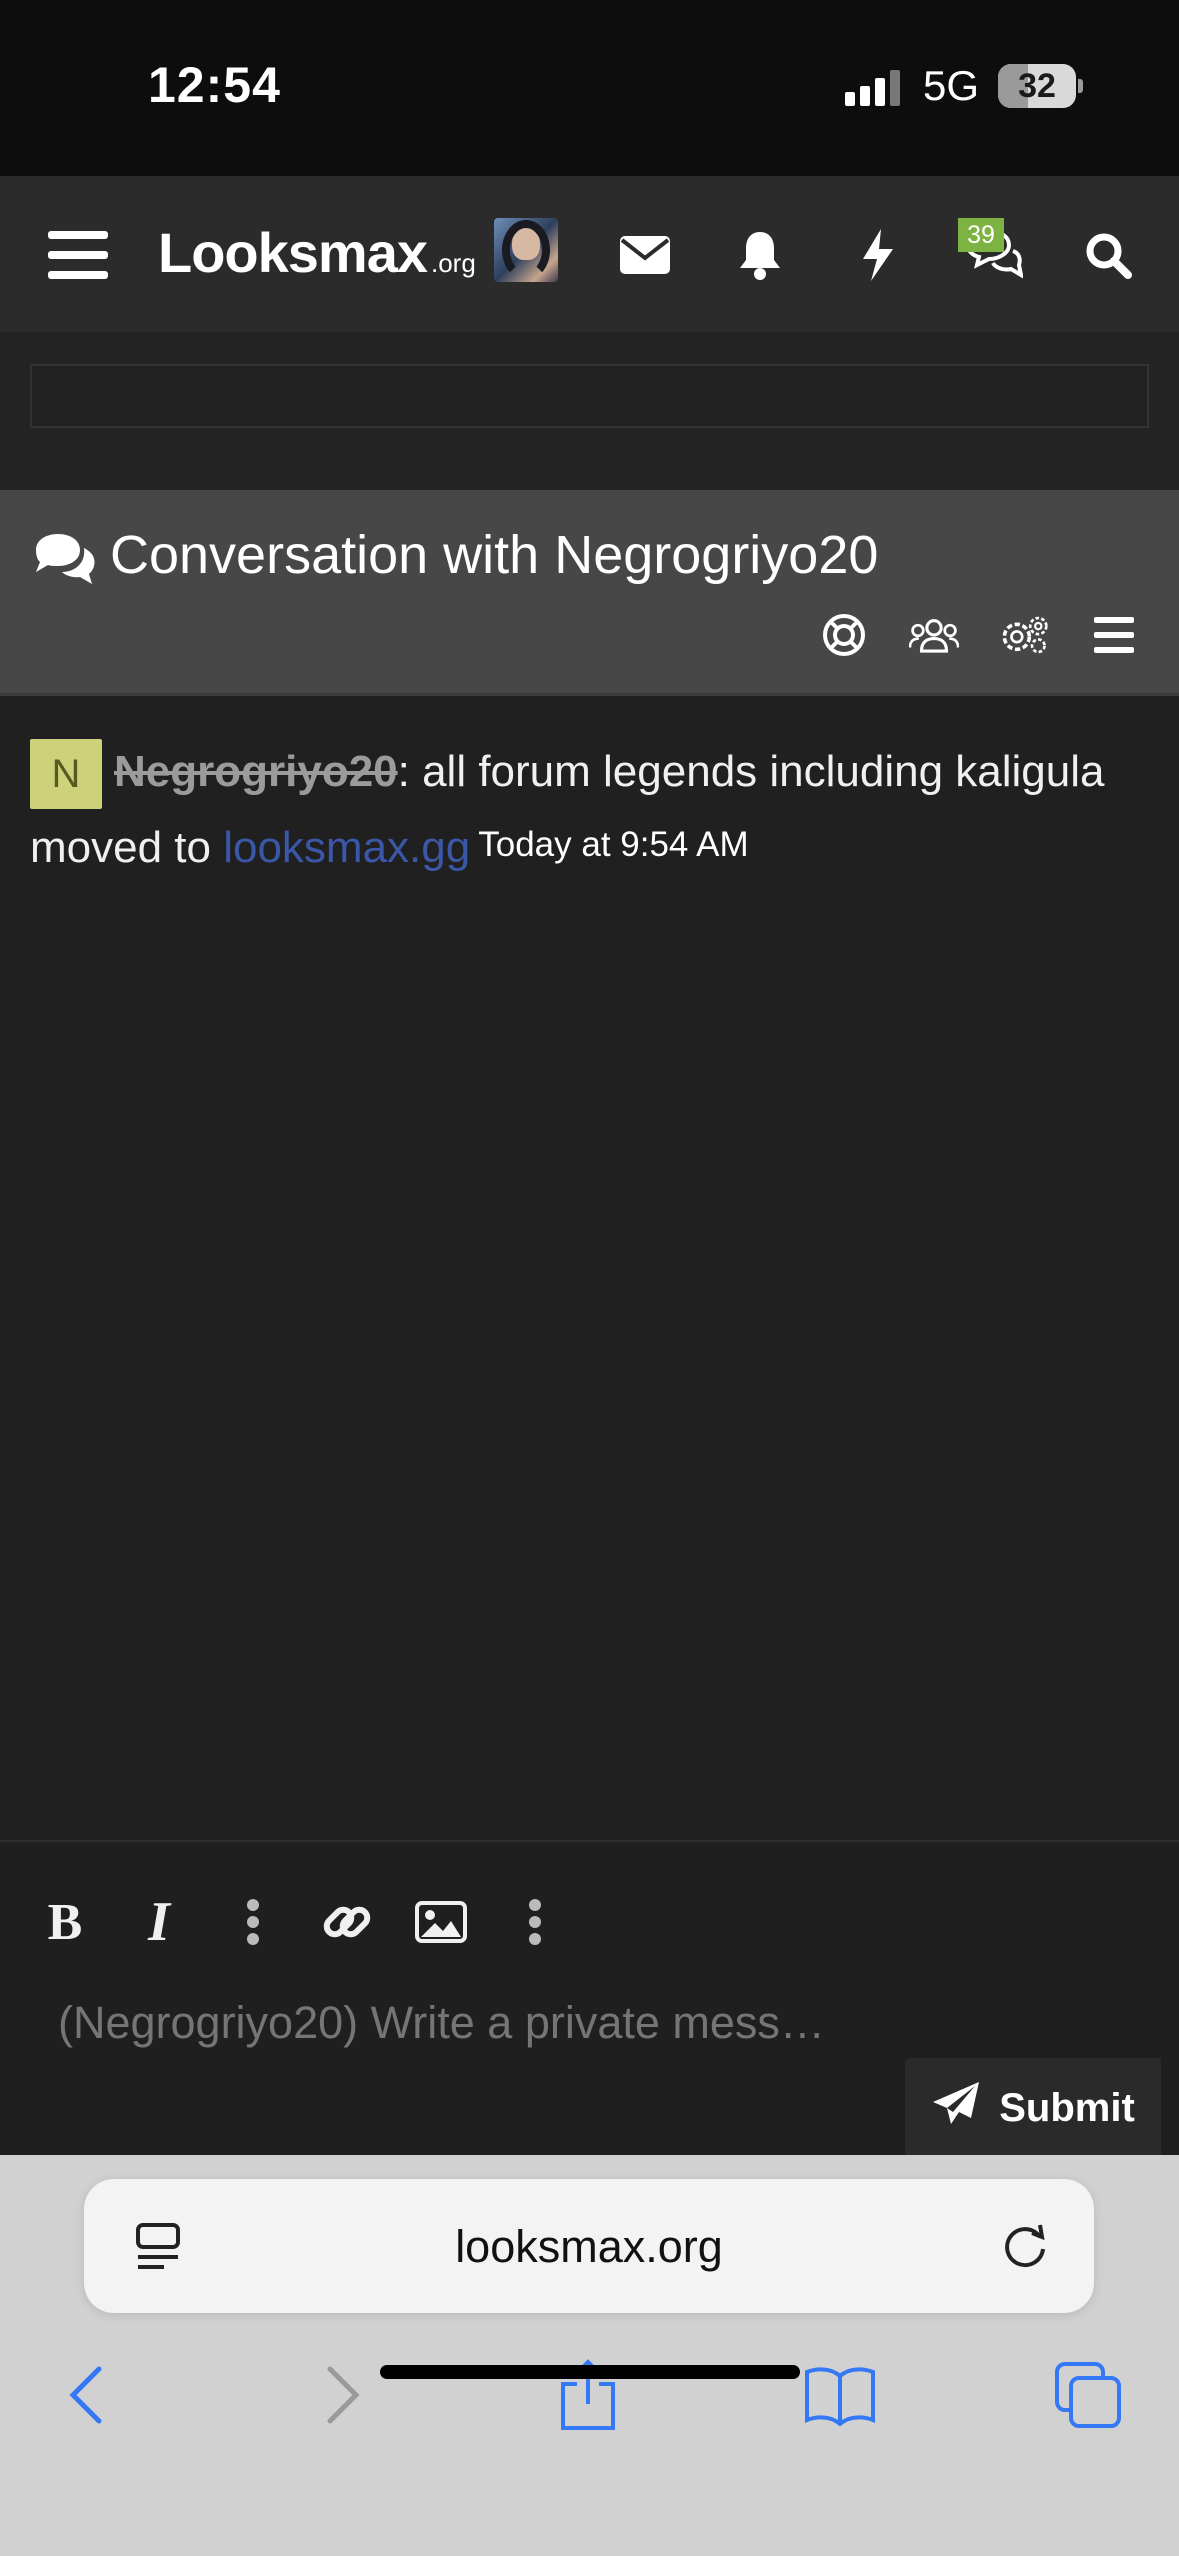 This screenshot has width=1179, height=2556. I want to click on more-insert-options-icon, so click(535, 1922).